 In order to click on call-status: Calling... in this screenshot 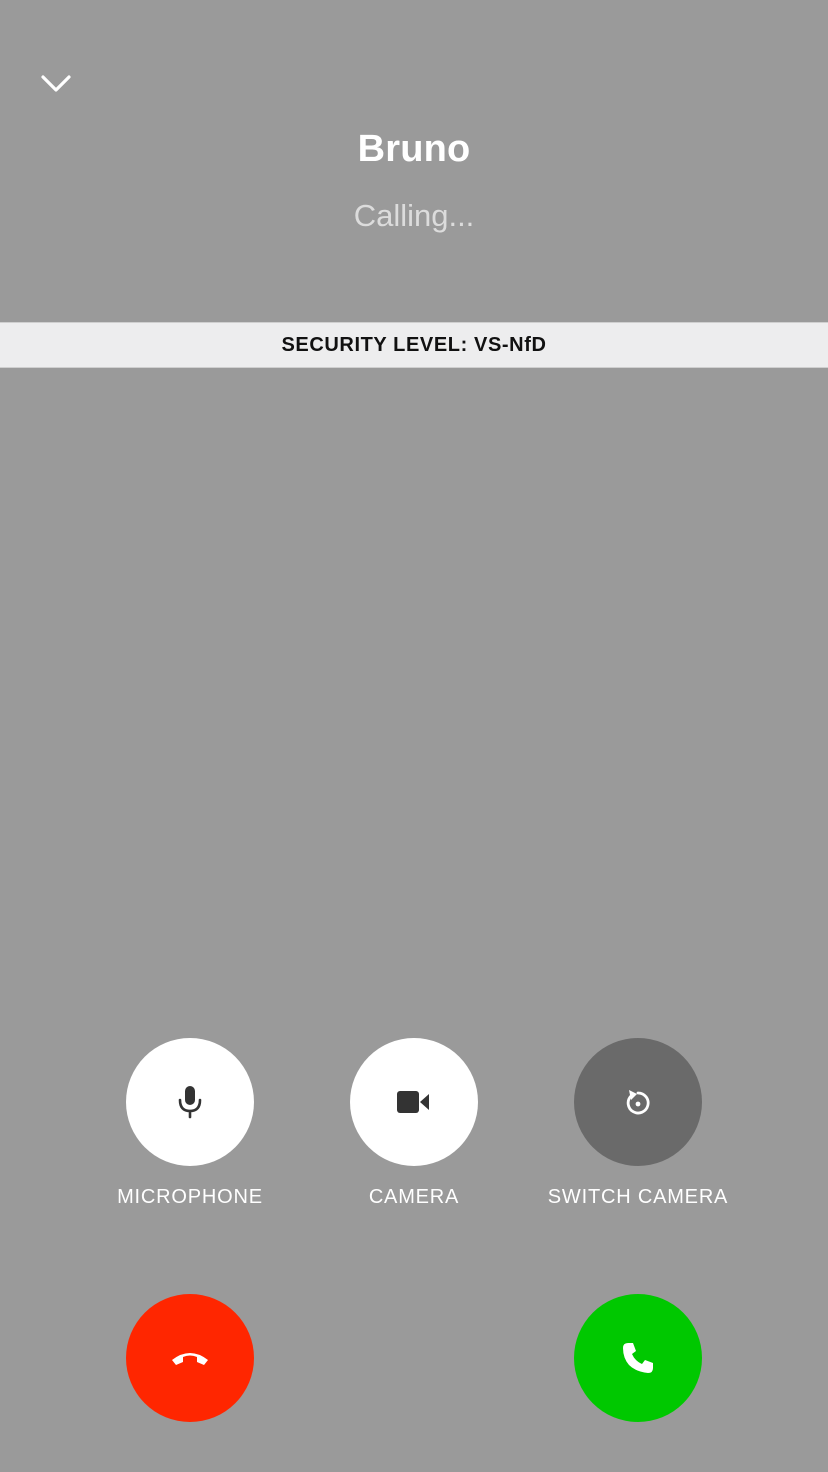, I will do `click(414, 215)`.